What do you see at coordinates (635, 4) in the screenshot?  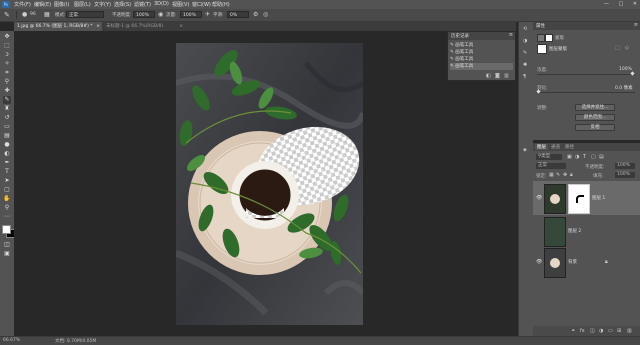 I see `close-window-button: ✕` at bounding box center [635, 4].